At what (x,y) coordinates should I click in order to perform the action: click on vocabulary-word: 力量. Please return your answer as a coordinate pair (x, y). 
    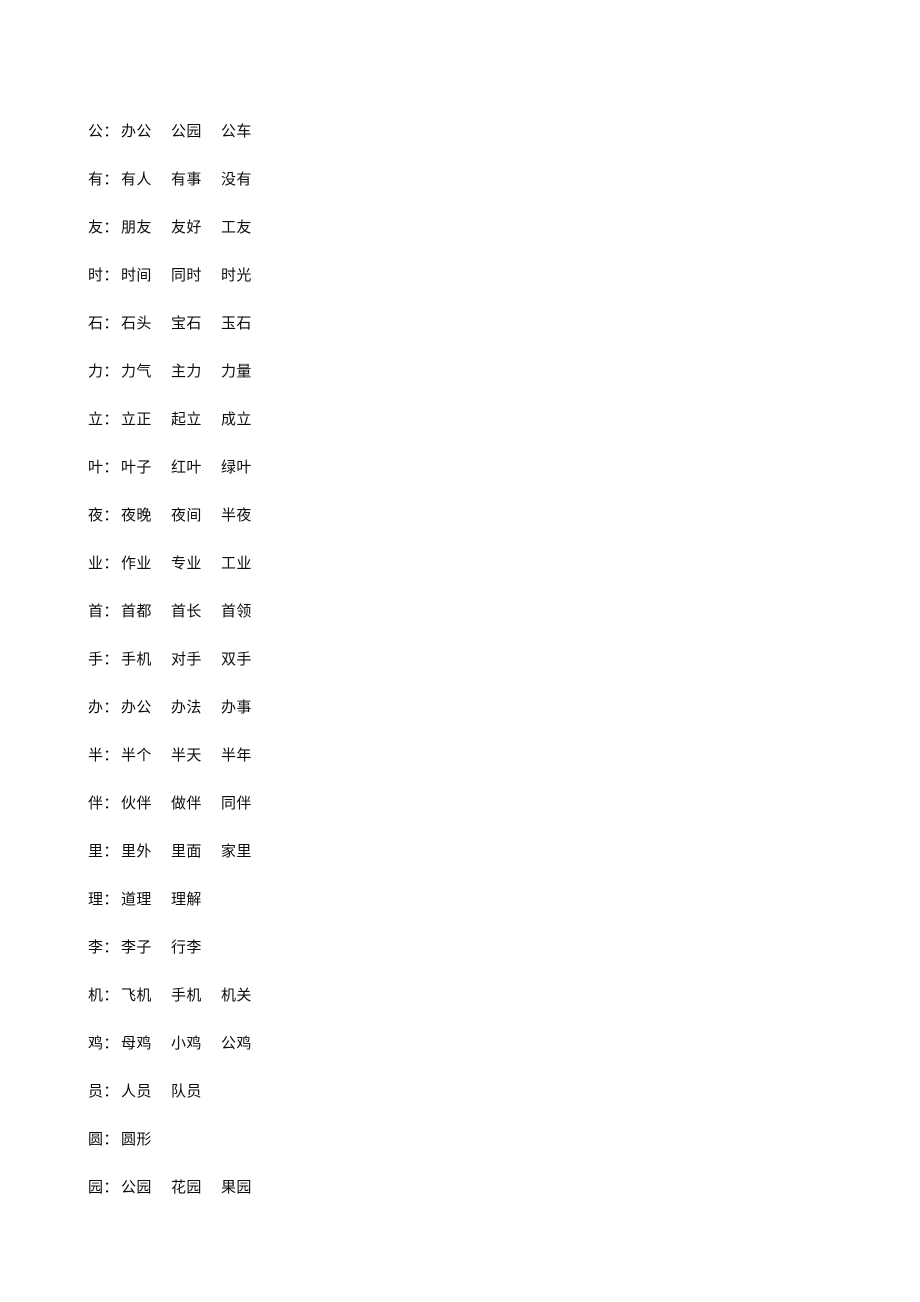
    Looking at the image, I should click on (236, 371).